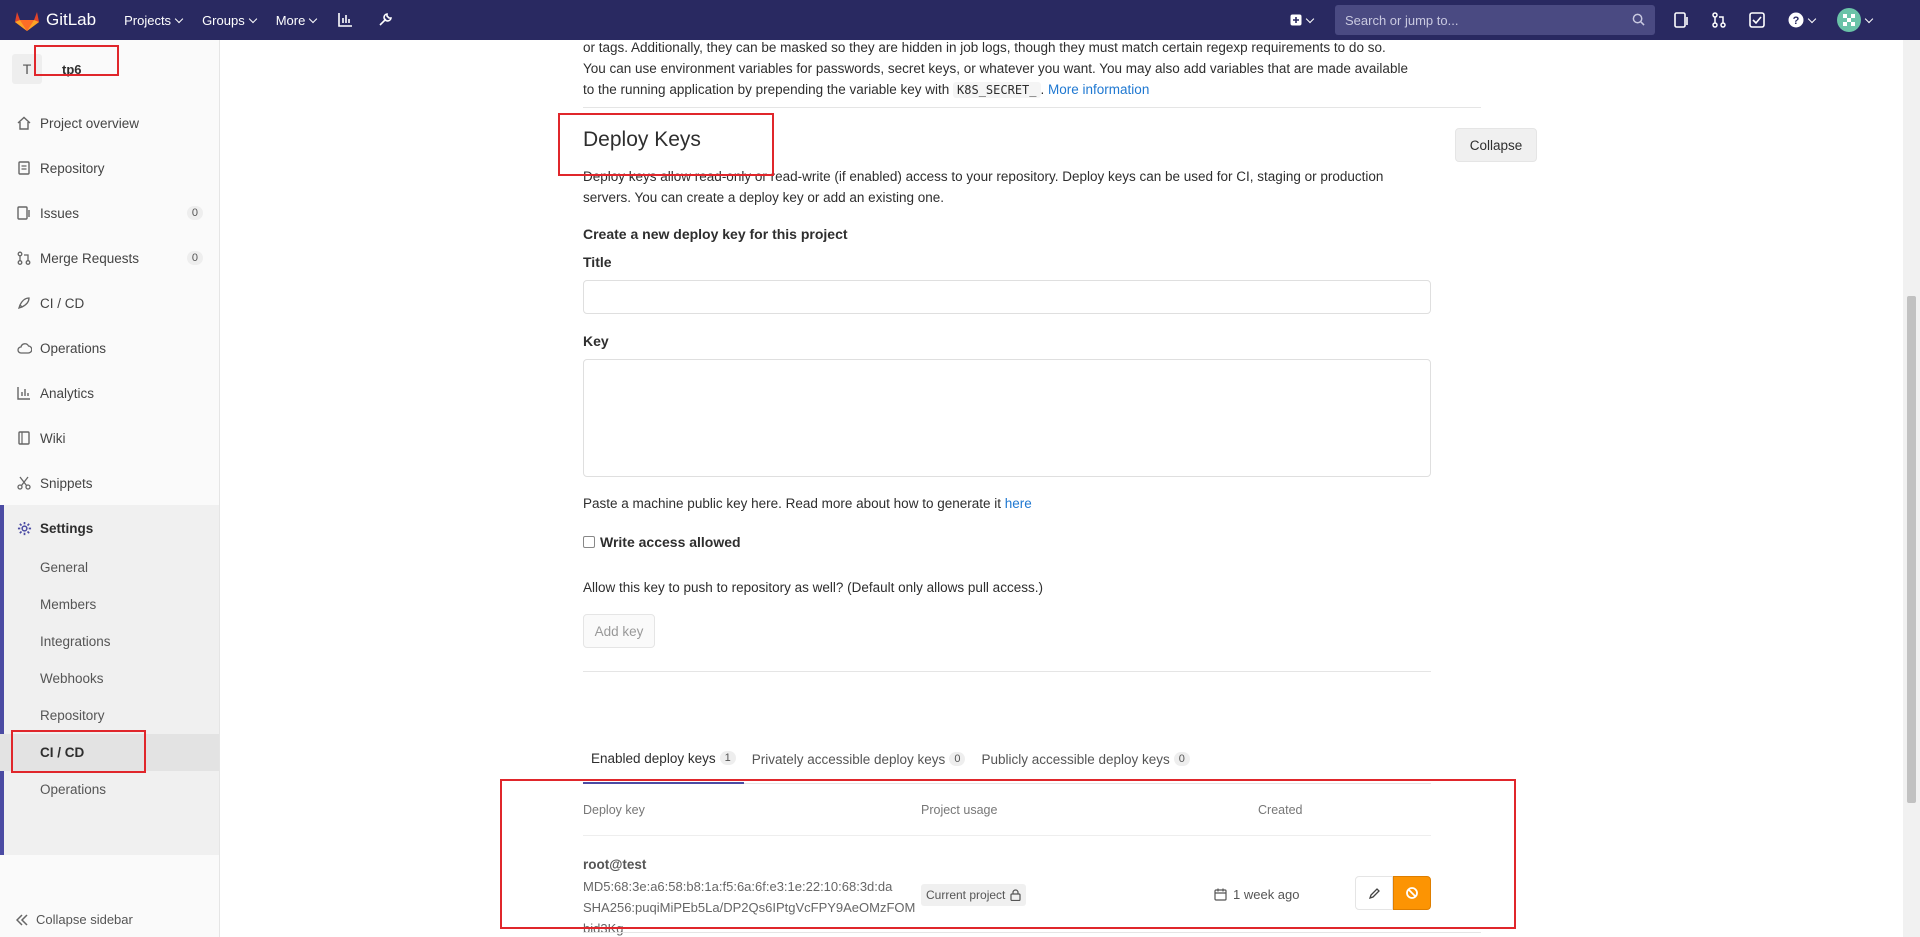 The width and height of the screenshot is (1920, 937). I want to click on merge-requests-count-badge: 0, so click(194, 258).